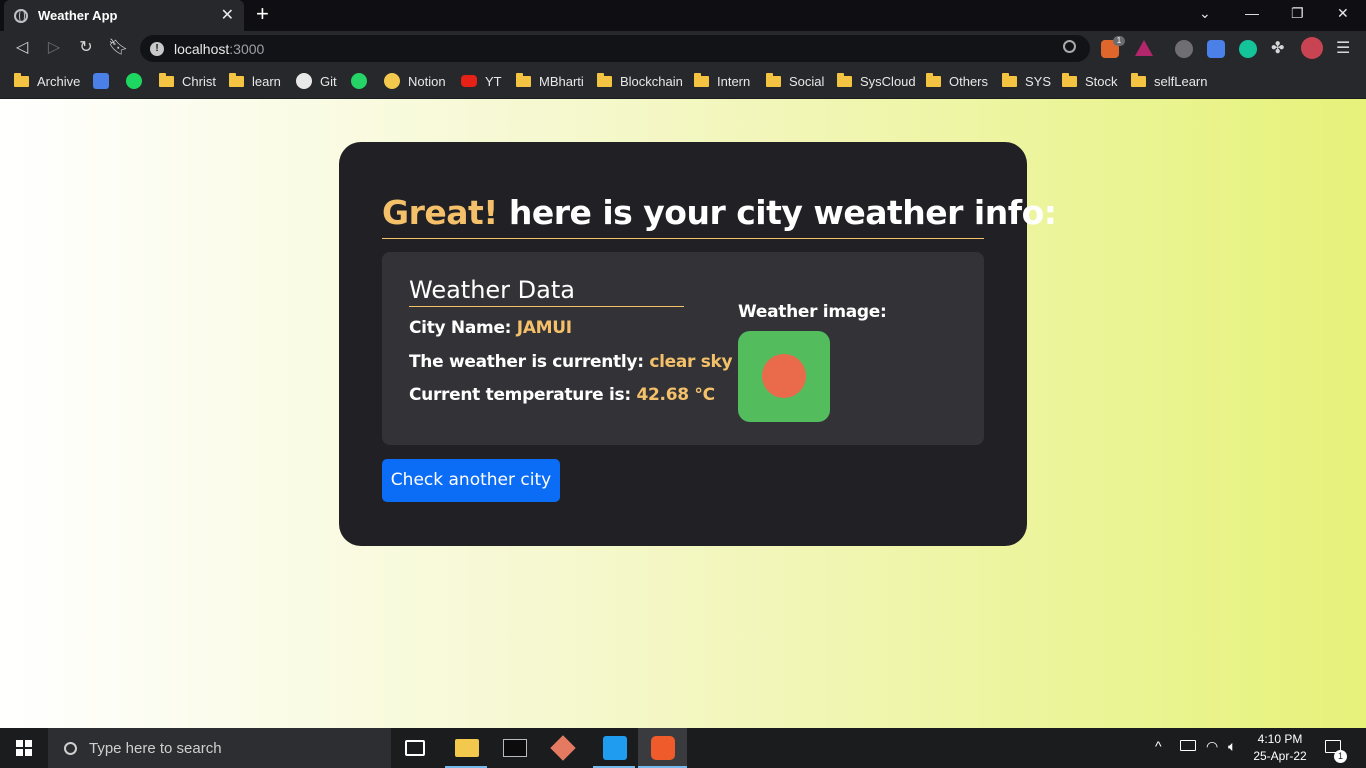 This screenshot has width=1366, height=768. Describe the element at coordinates (157, 48) in the screenshot. I see `site-info-icon: !` at that location.